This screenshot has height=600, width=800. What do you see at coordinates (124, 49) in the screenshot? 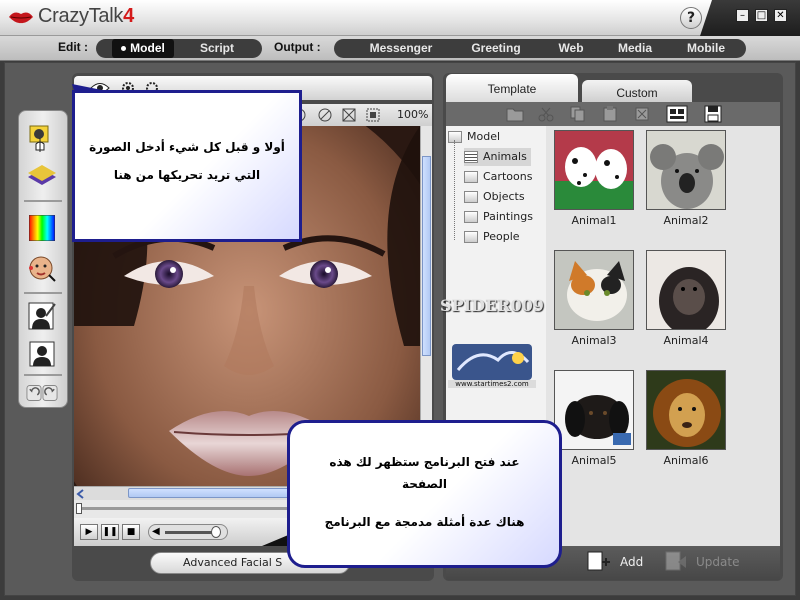
I see `model-dot-icon` at bounding box center [124, 49].